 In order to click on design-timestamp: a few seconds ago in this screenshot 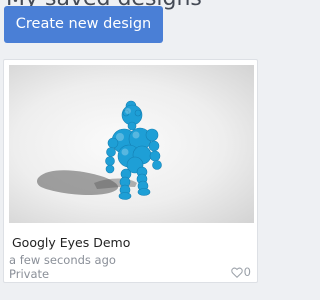, I will do `click(62, 260)`.